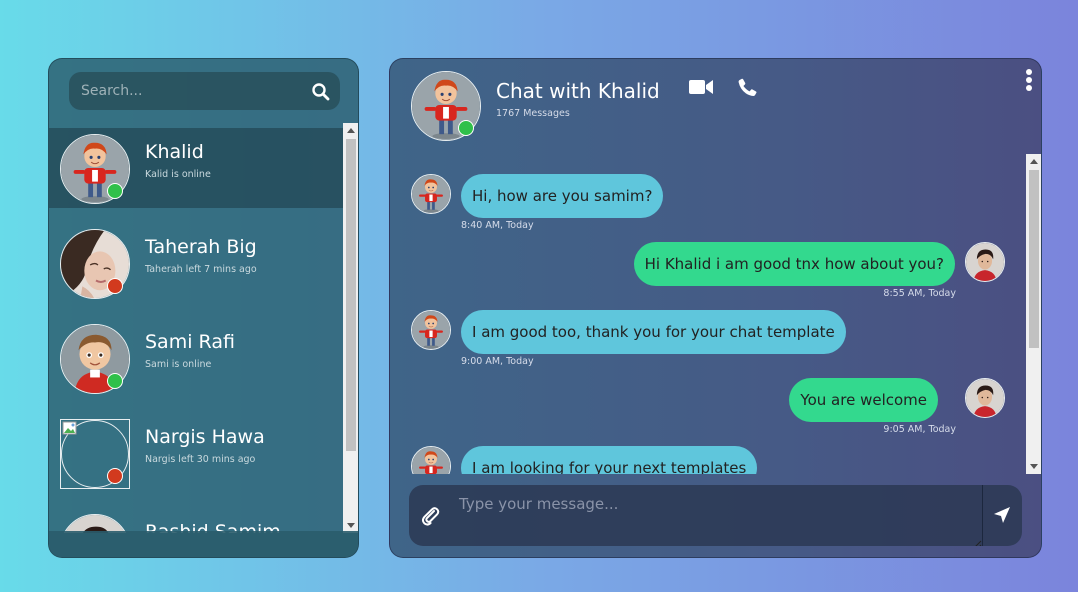 This screenshot has height=592, width=1078. I want to click on outgoing-message: You are welcome, so click(863, 400).